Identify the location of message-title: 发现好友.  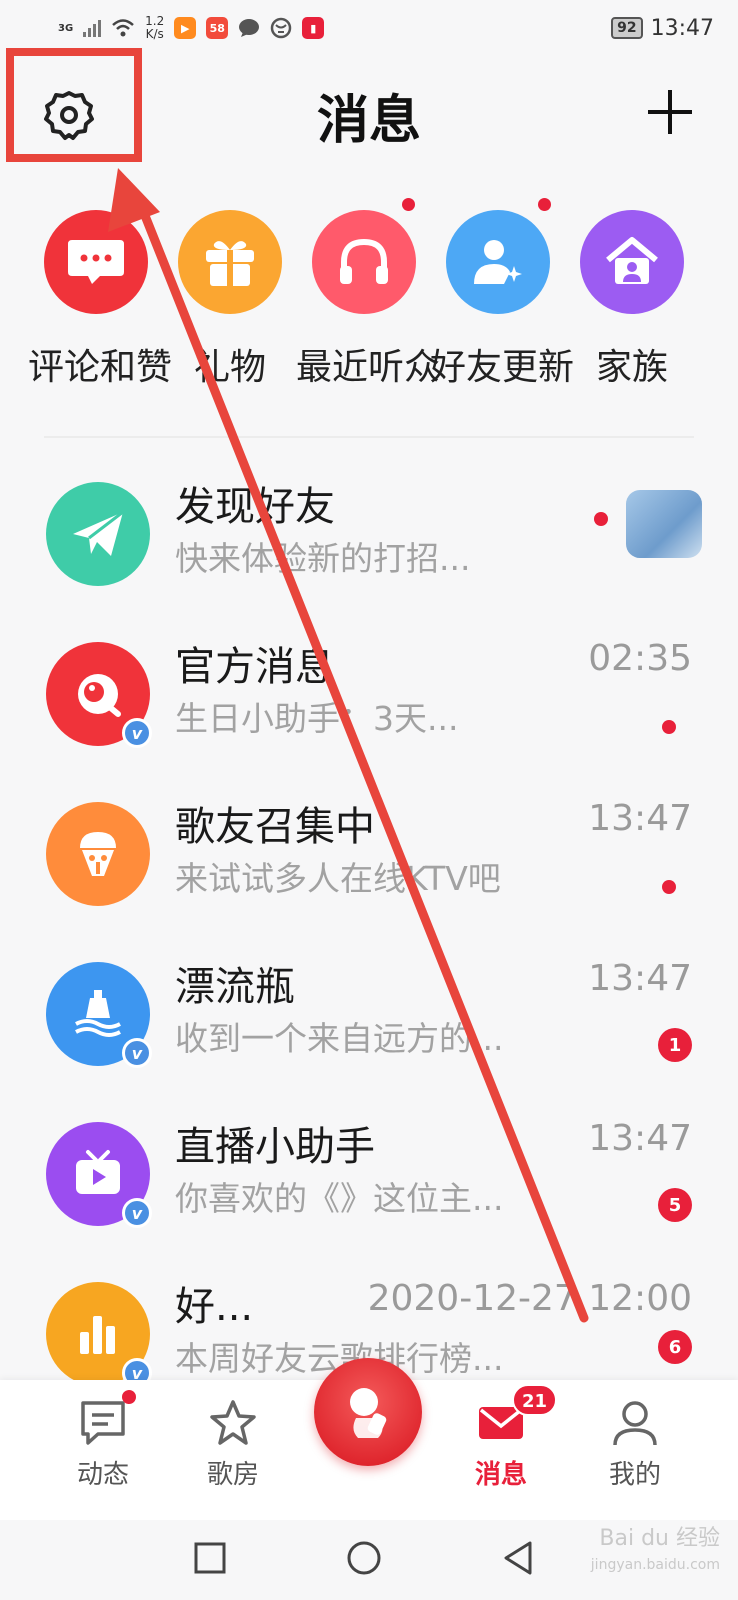
(255, 507).